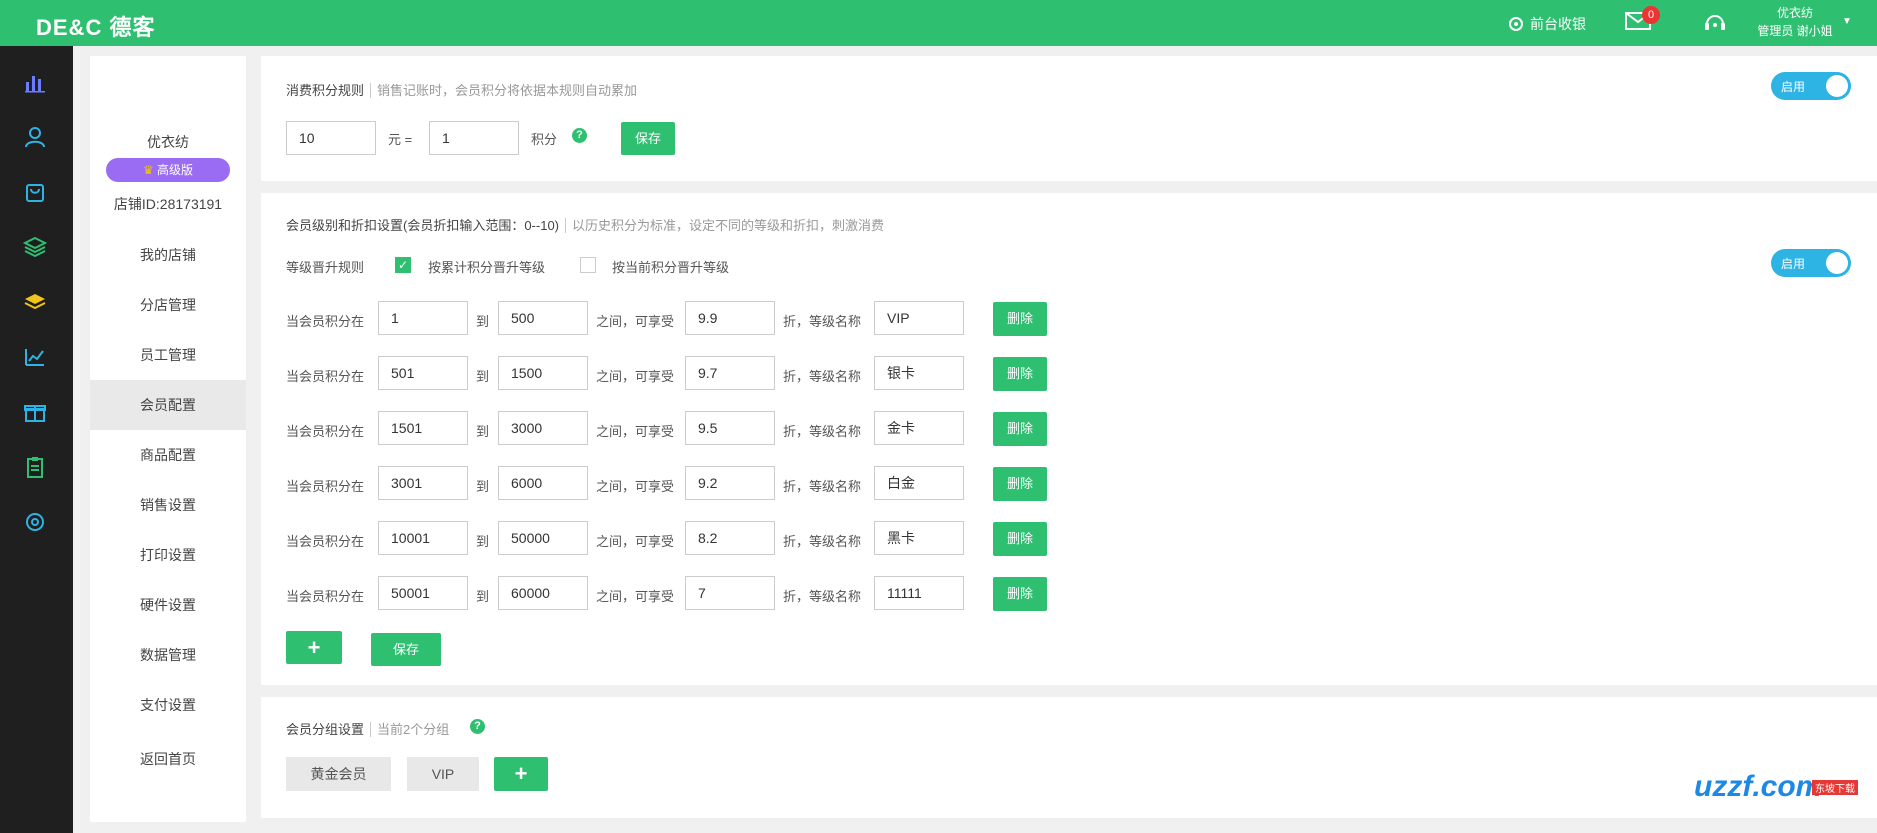 This screenshot has width=1877, height=833. I want to click on gear-icon, so click(35, 522).